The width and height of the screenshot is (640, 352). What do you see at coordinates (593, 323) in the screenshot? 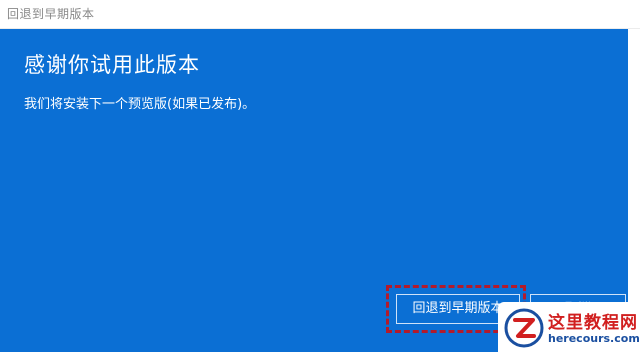
I see `watermark-title: 这里教程网` at bounding box center [593, 323].